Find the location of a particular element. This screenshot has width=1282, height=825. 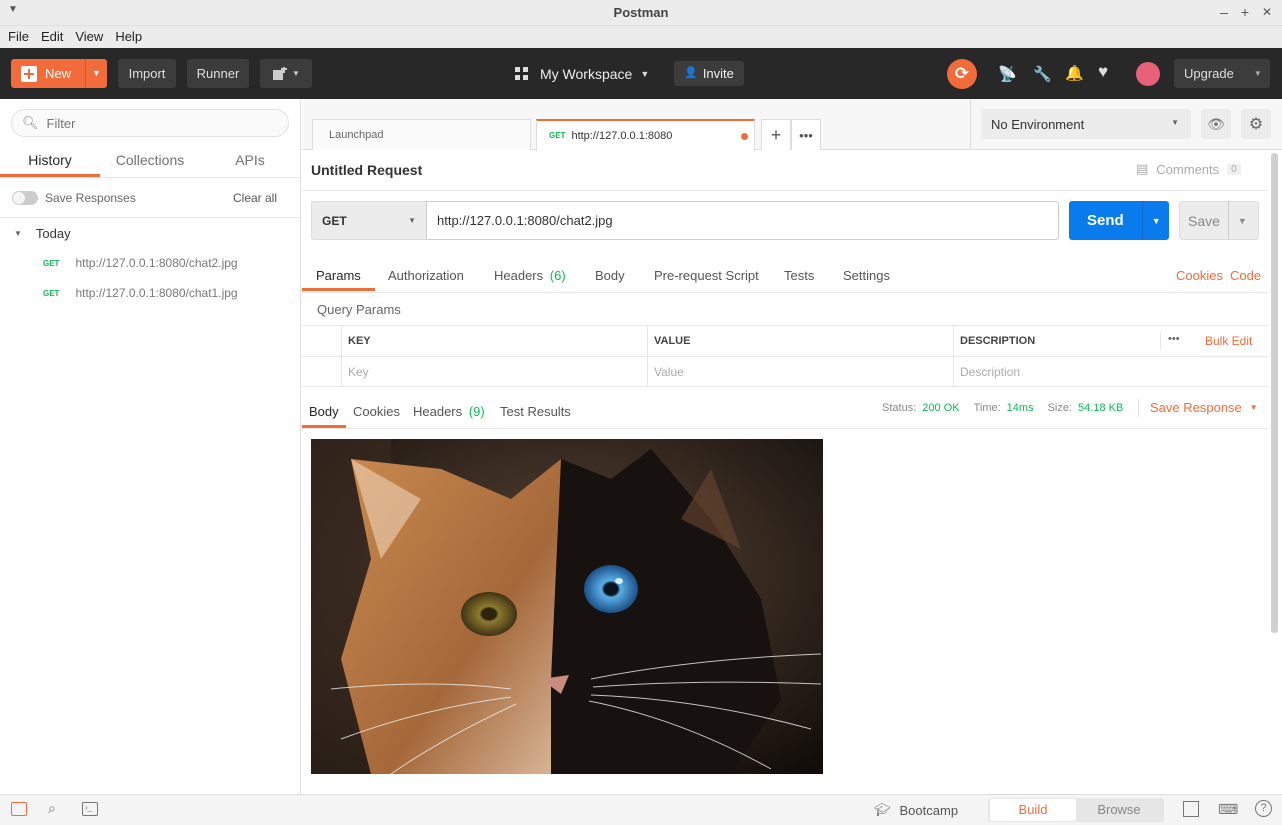

heart-icon: ♥ is located at coordinates (1103, 72).